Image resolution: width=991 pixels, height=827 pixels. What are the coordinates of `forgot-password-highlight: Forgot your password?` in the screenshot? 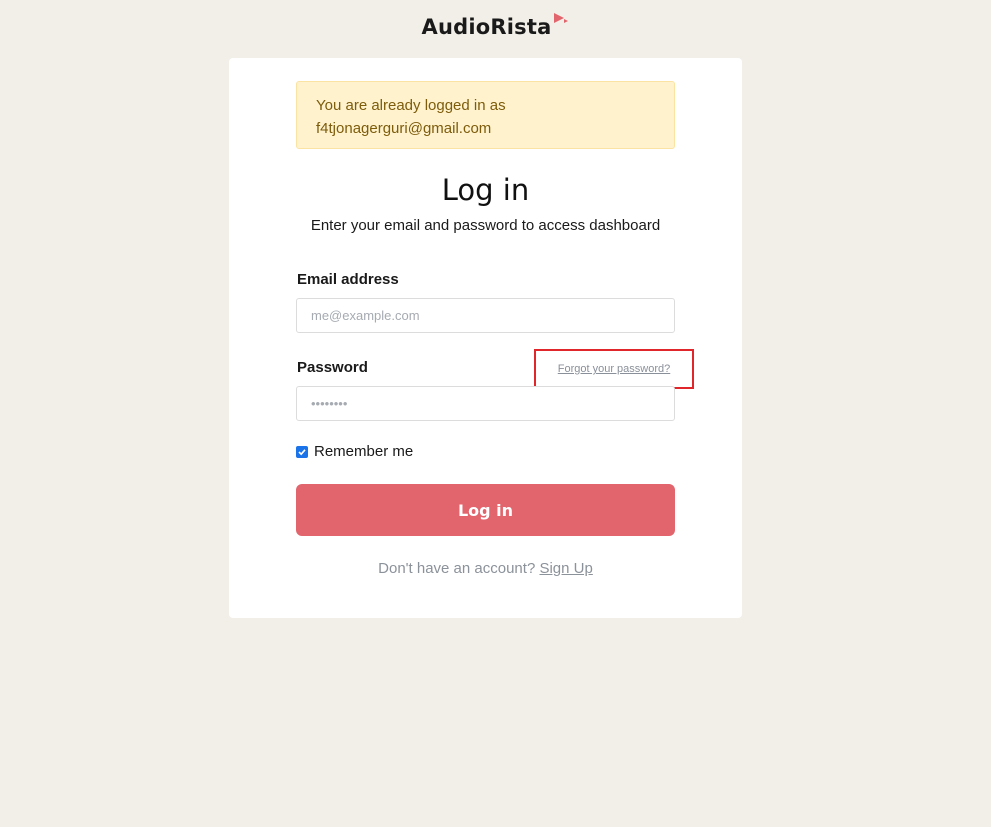 It's located at (614, 369).